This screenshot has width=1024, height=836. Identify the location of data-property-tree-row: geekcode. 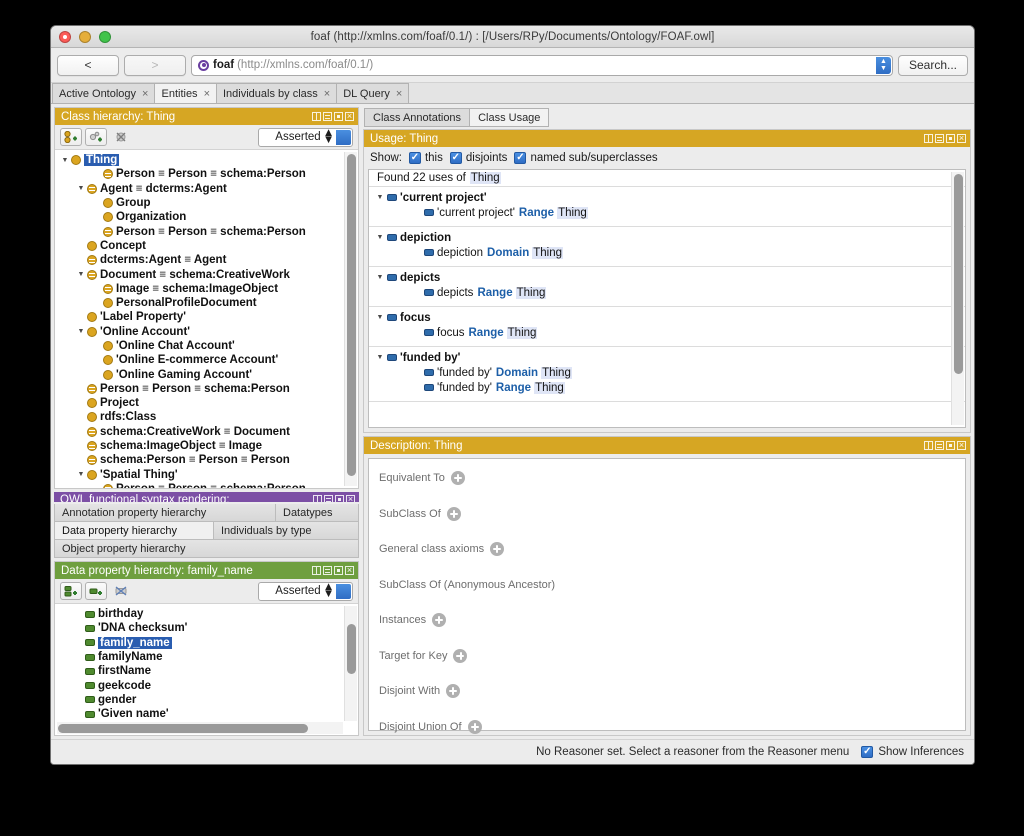
(221, 685).